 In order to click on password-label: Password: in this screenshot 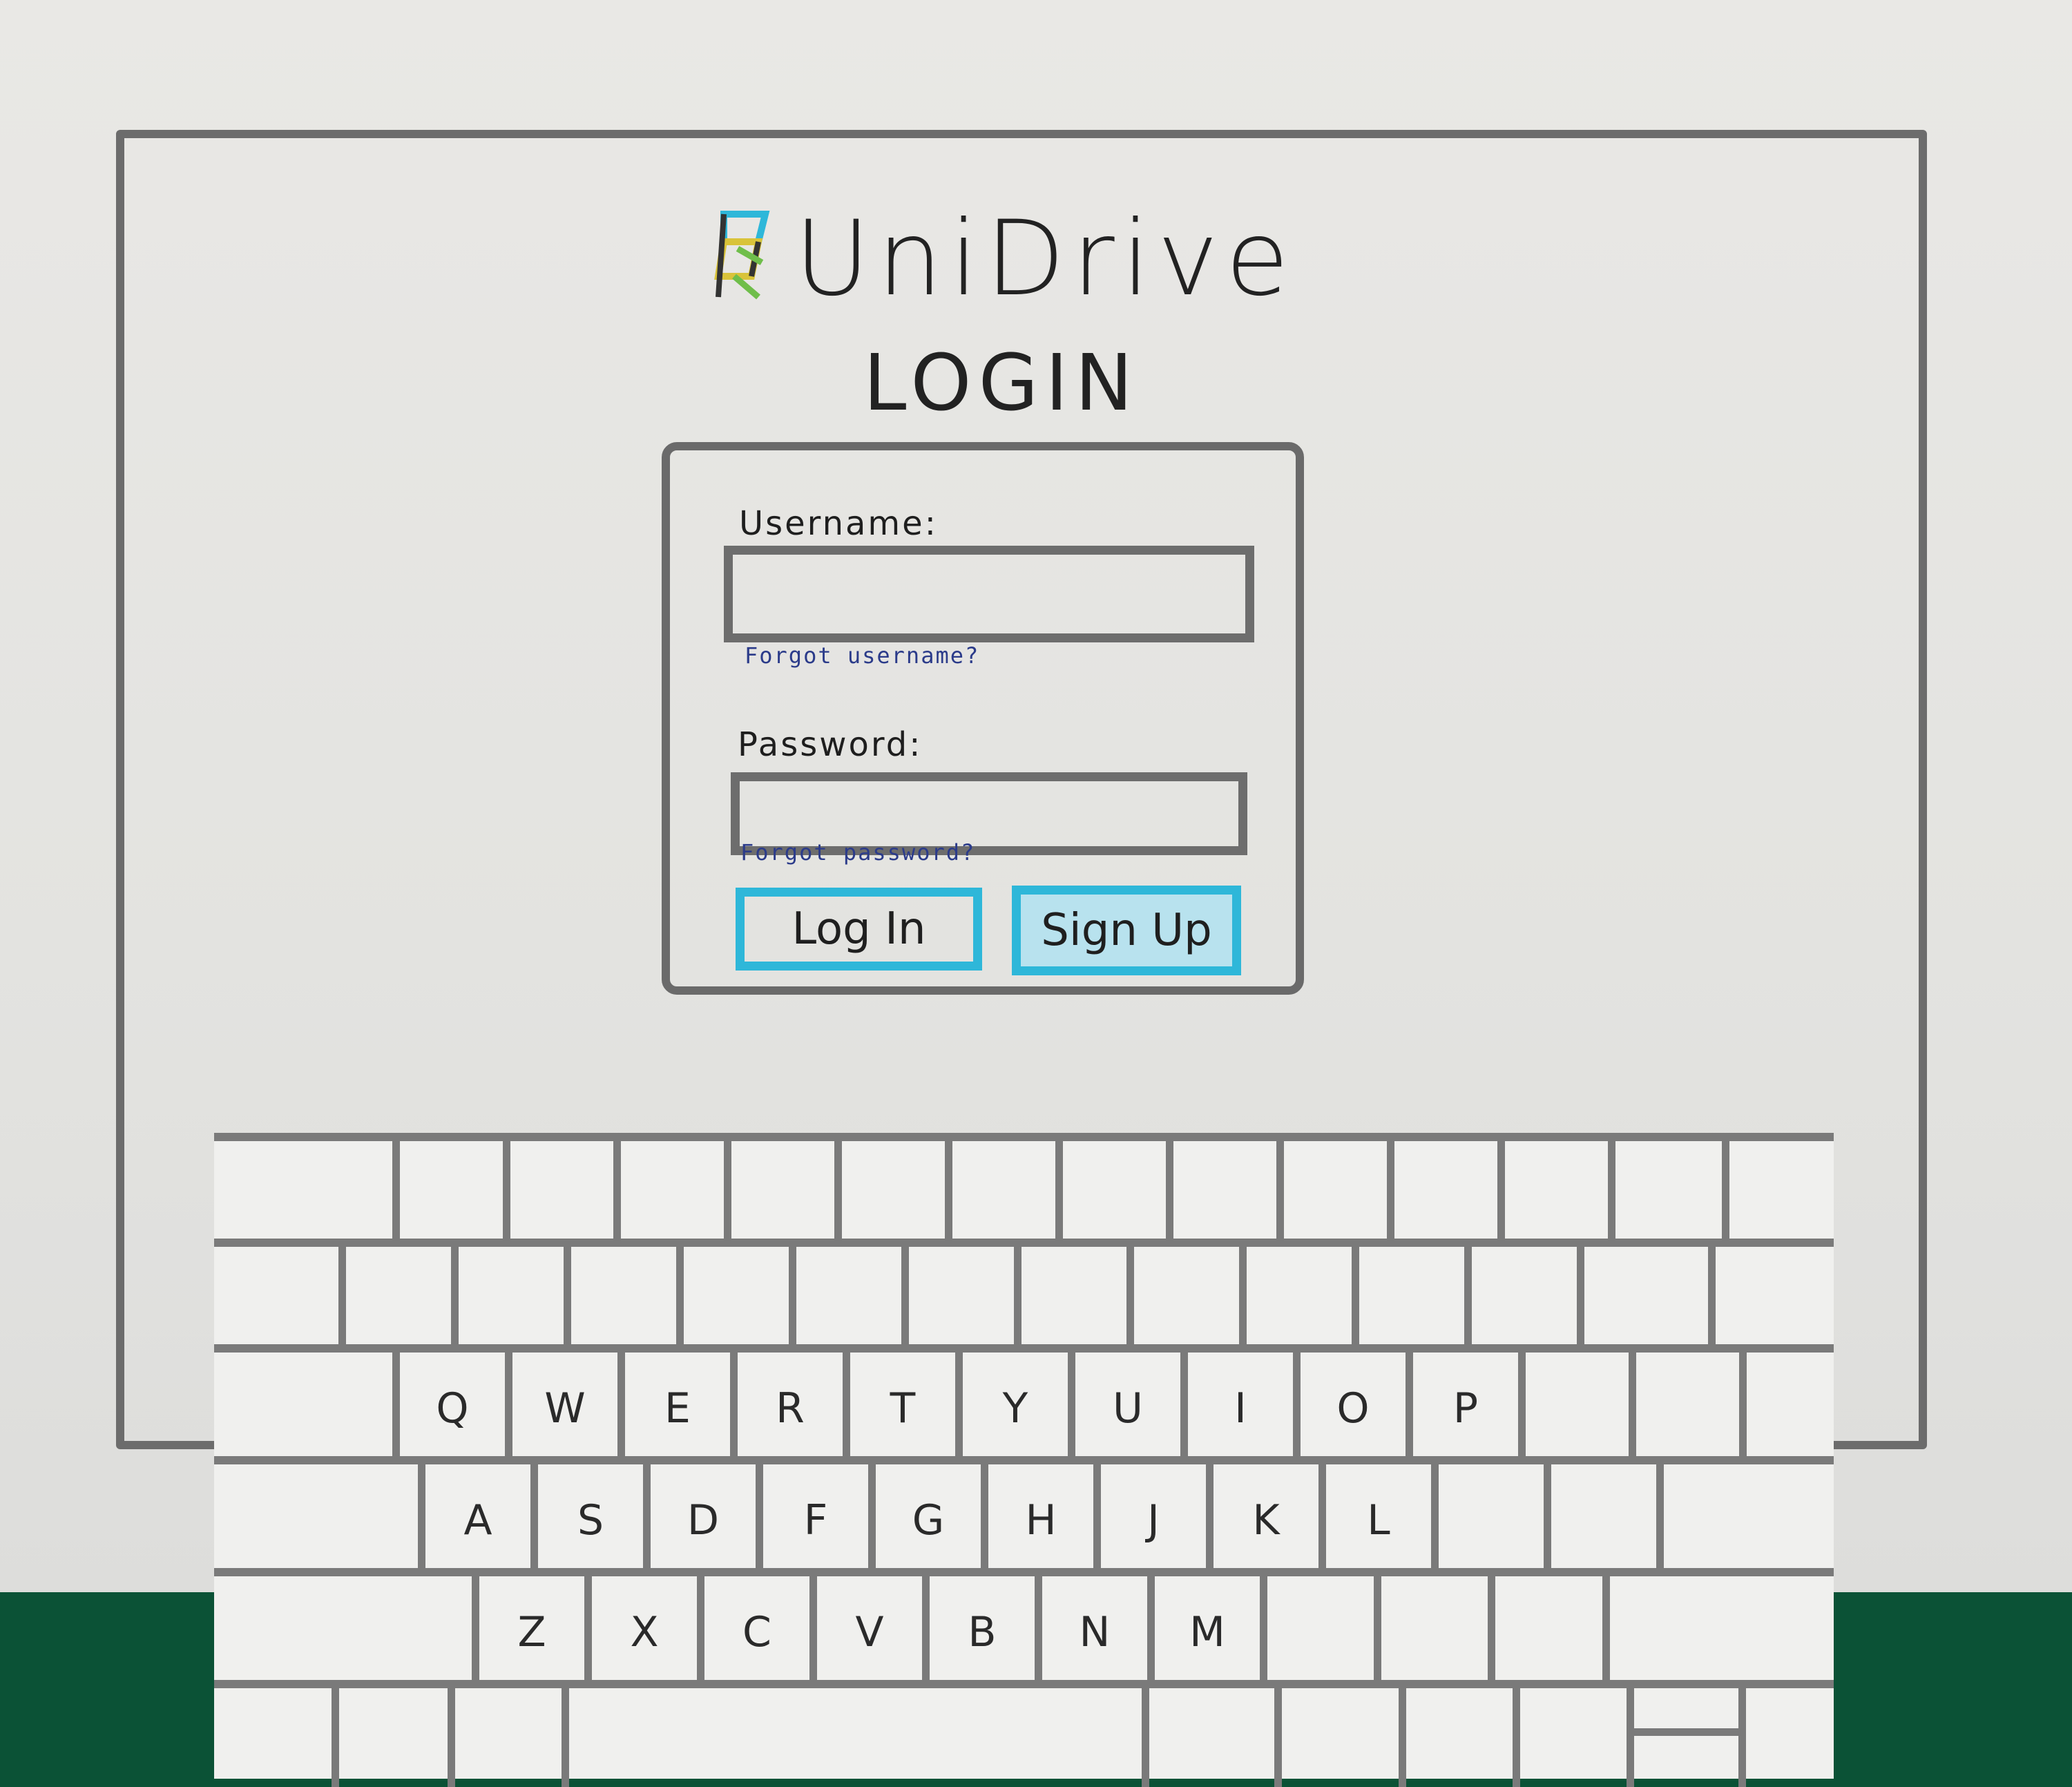, I will do `click(830, 745)`.